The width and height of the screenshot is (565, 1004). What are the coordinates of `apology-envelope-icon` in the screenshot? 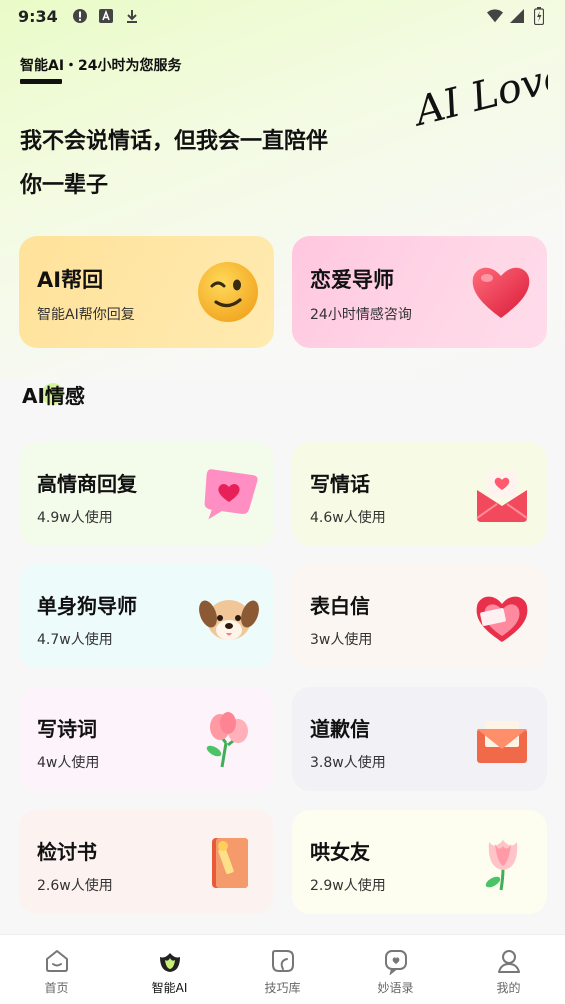 It's located at (502, 742).